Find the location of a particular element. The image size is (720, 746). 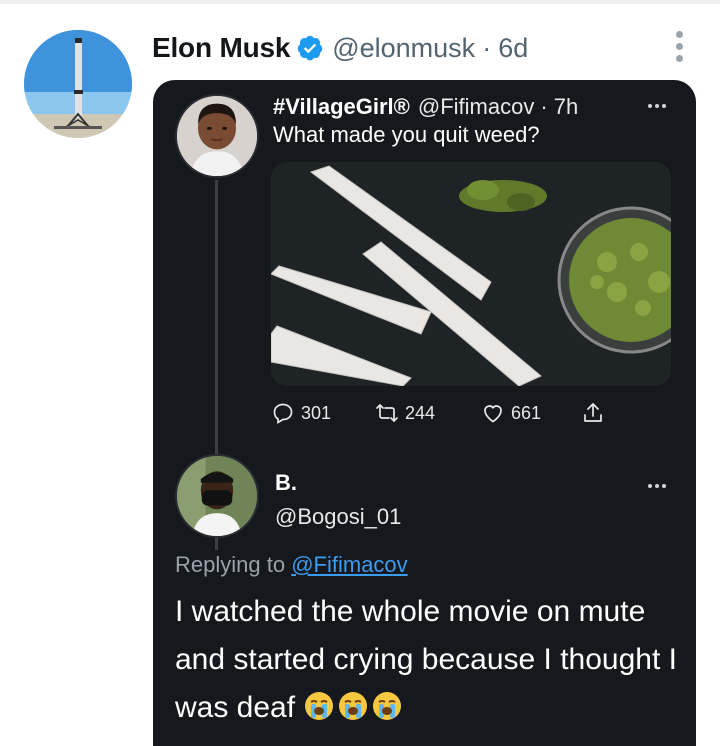

quoted-like-action: 661 is located at coordinates (511, 413).